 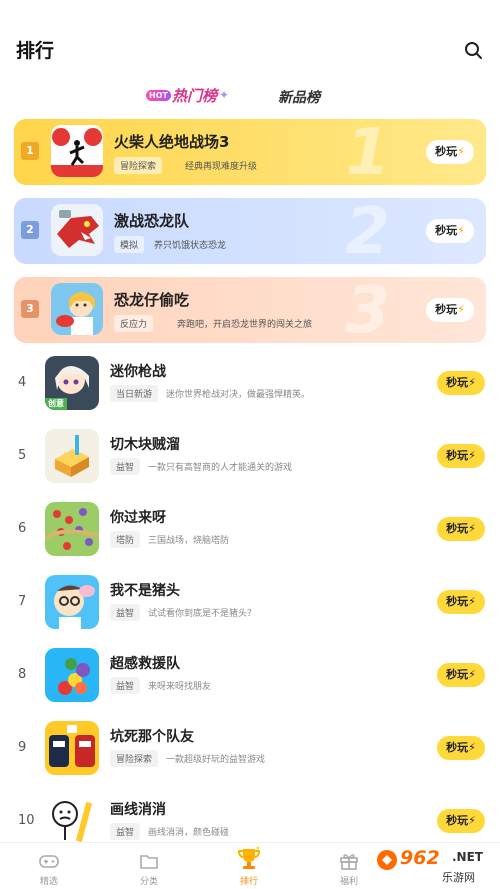 What do you see at coordinates (250, 681) in the screenshot?
I see `list-item: 8 超感救援队 益智 来呀来呀找朋友 秒玩⚡` at bounding box center [250, 681].